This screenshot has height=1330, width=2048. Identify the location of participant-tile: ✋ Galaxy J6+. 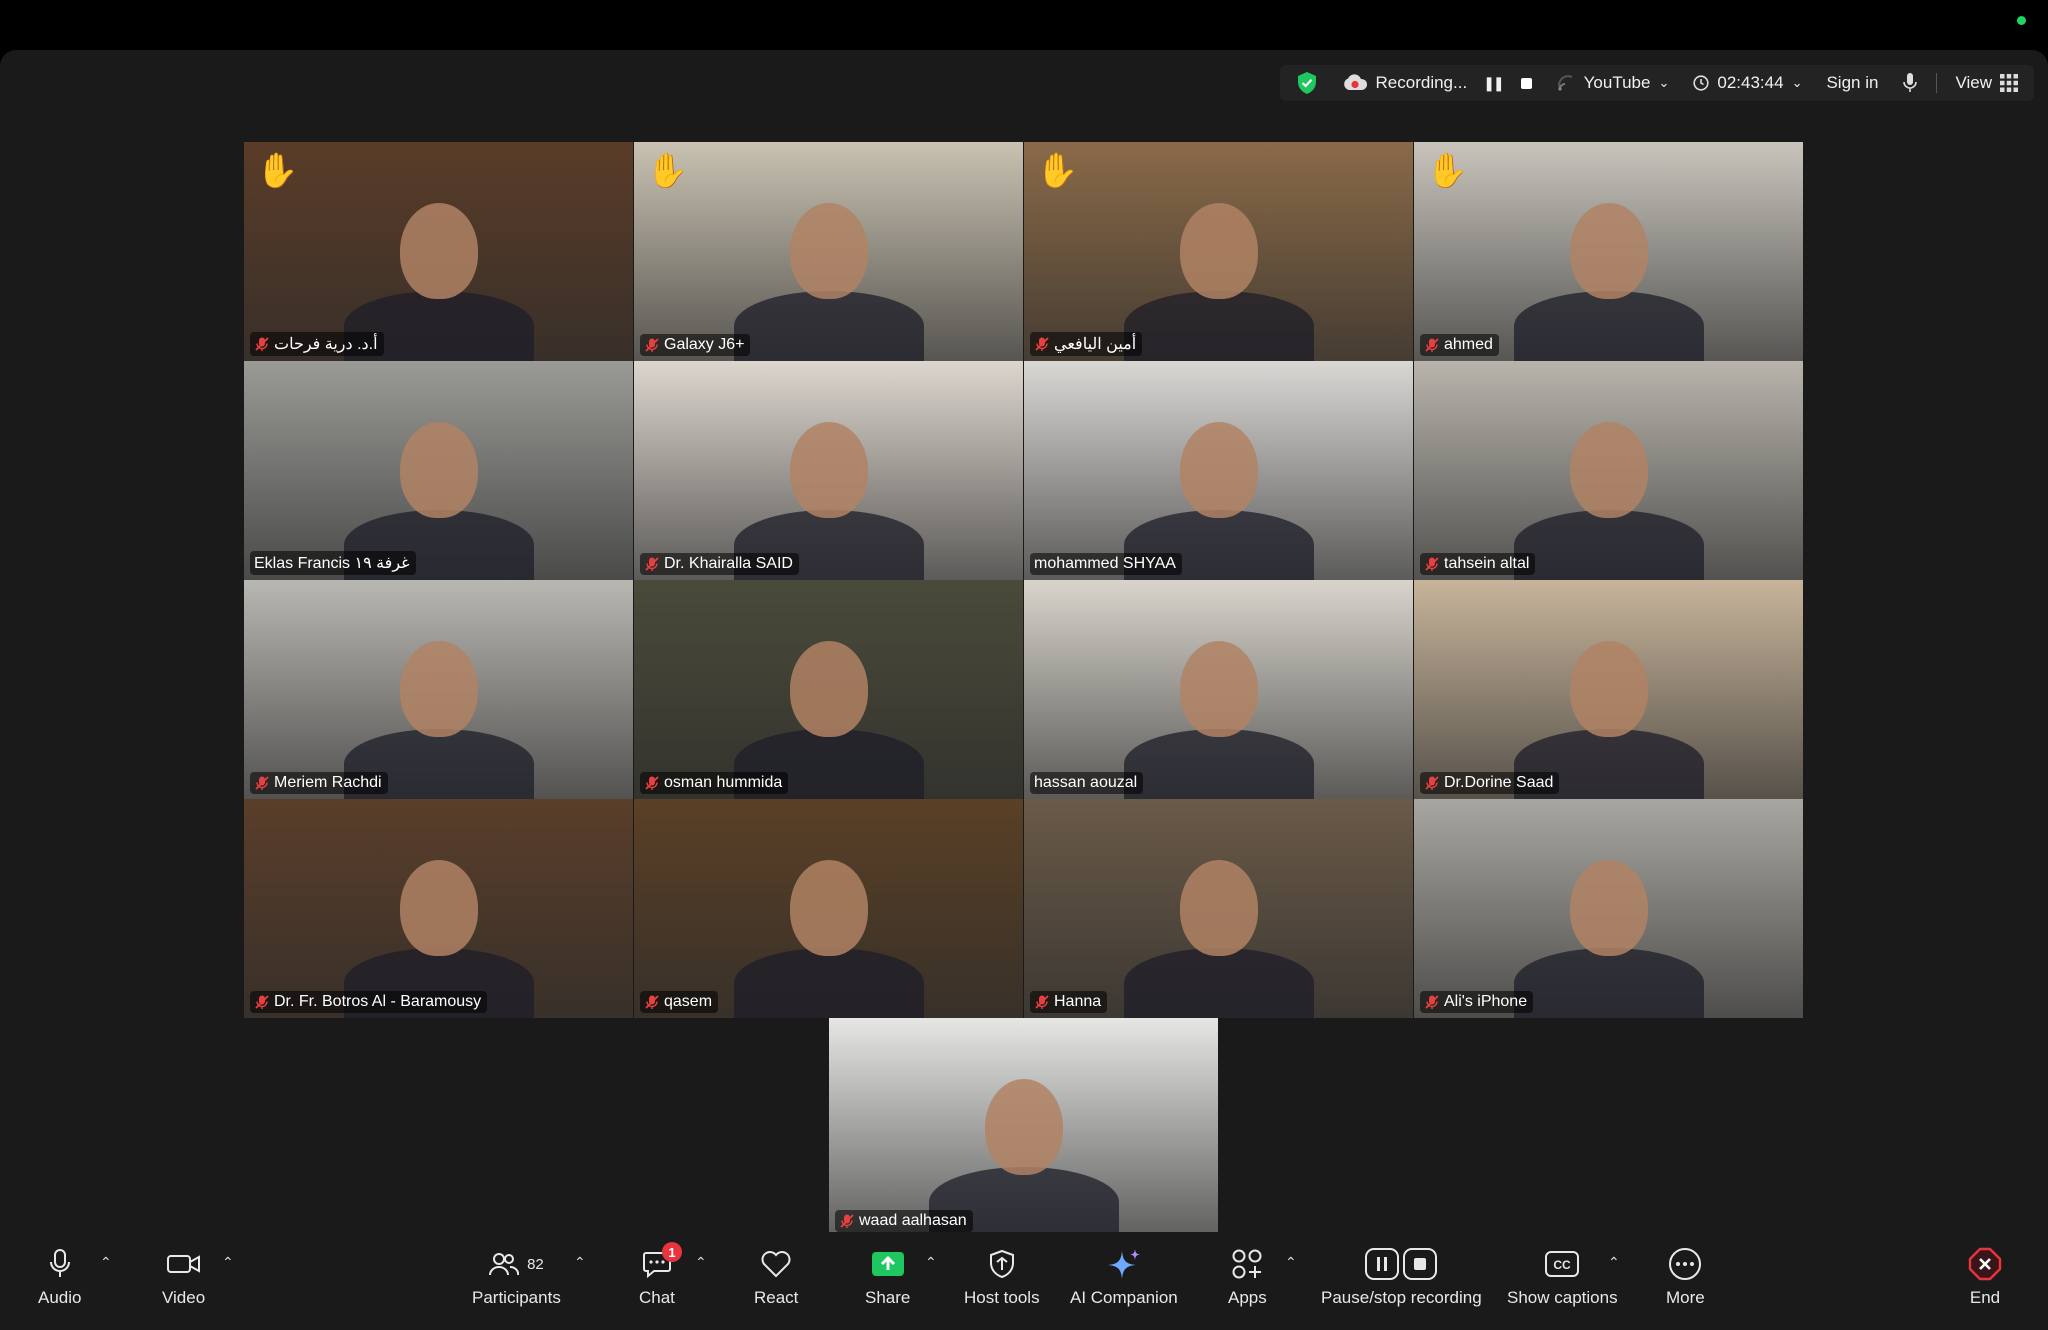
(828, 251).